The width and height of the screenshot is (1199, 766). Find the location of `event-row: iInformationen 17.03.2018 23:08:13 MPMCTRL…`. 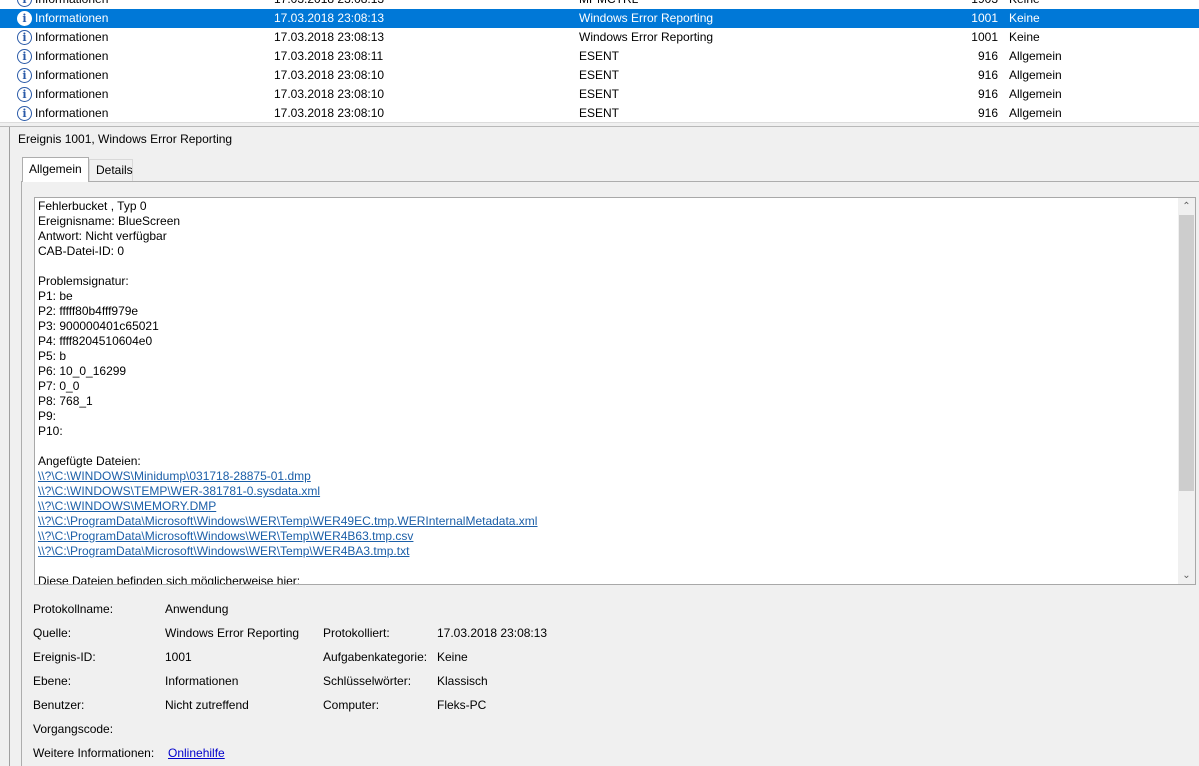

event-row: iInformationen 17.03.2018 23:08:13 MPMCTRL… is located at coordinates (599, 4).